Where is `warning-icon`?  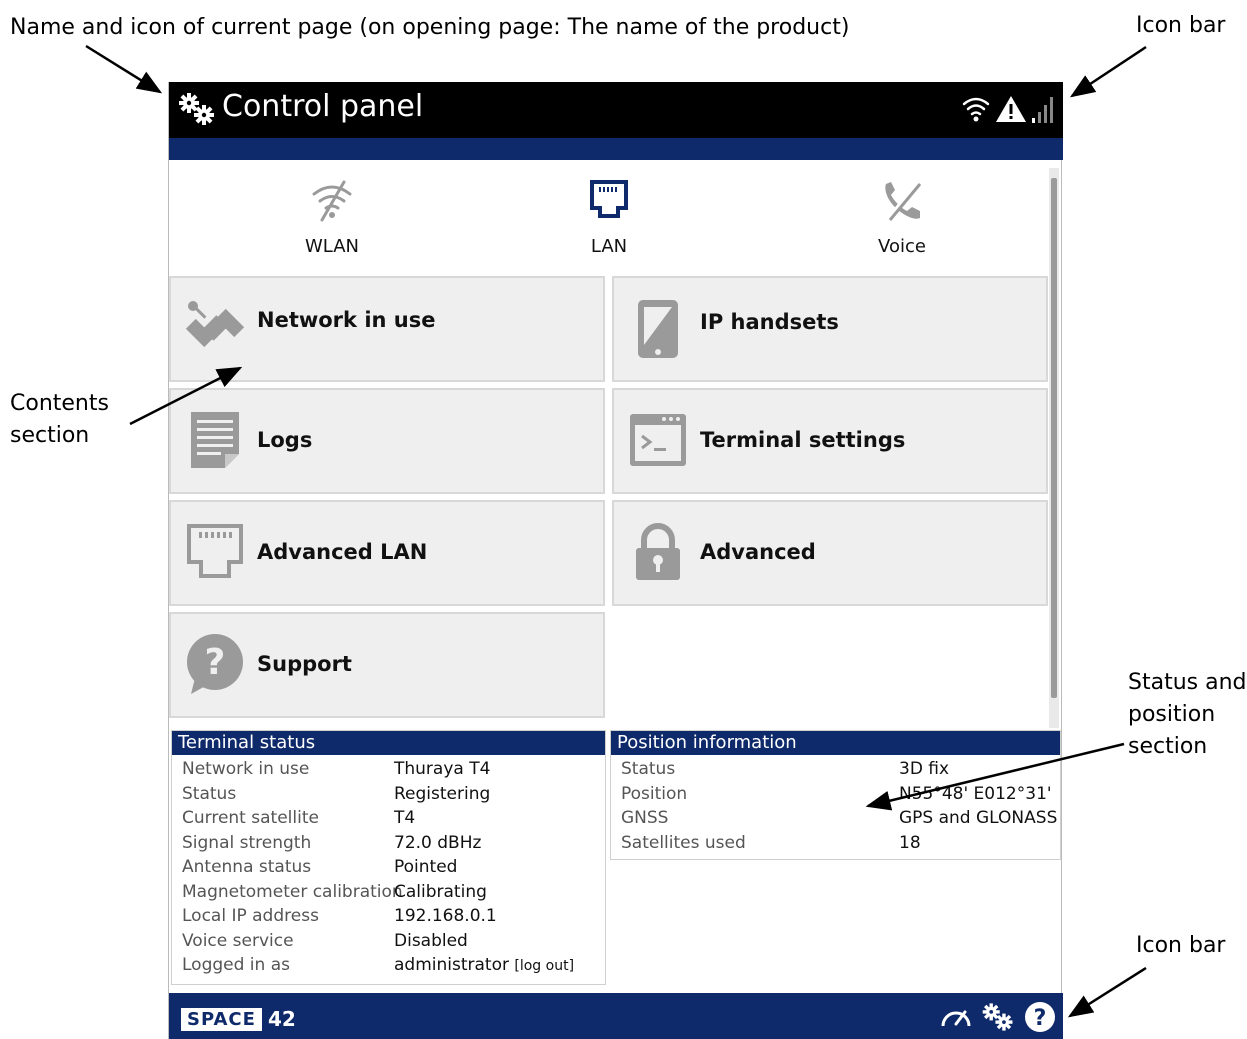 warning-icon is located at coordinates (1011, 111).